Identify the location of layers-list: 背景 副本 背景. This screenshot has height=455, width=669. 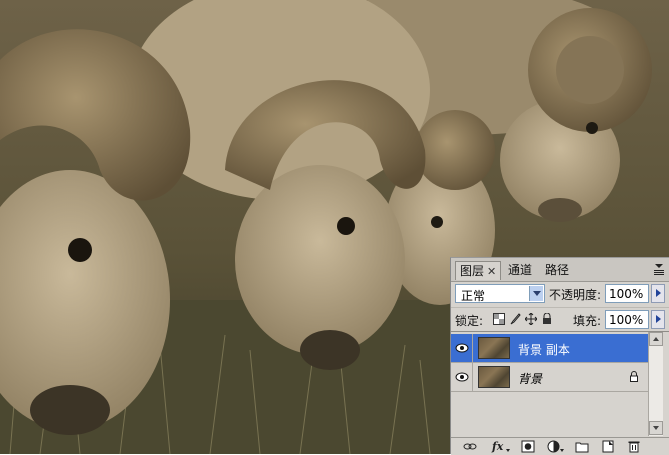
(560, 384).